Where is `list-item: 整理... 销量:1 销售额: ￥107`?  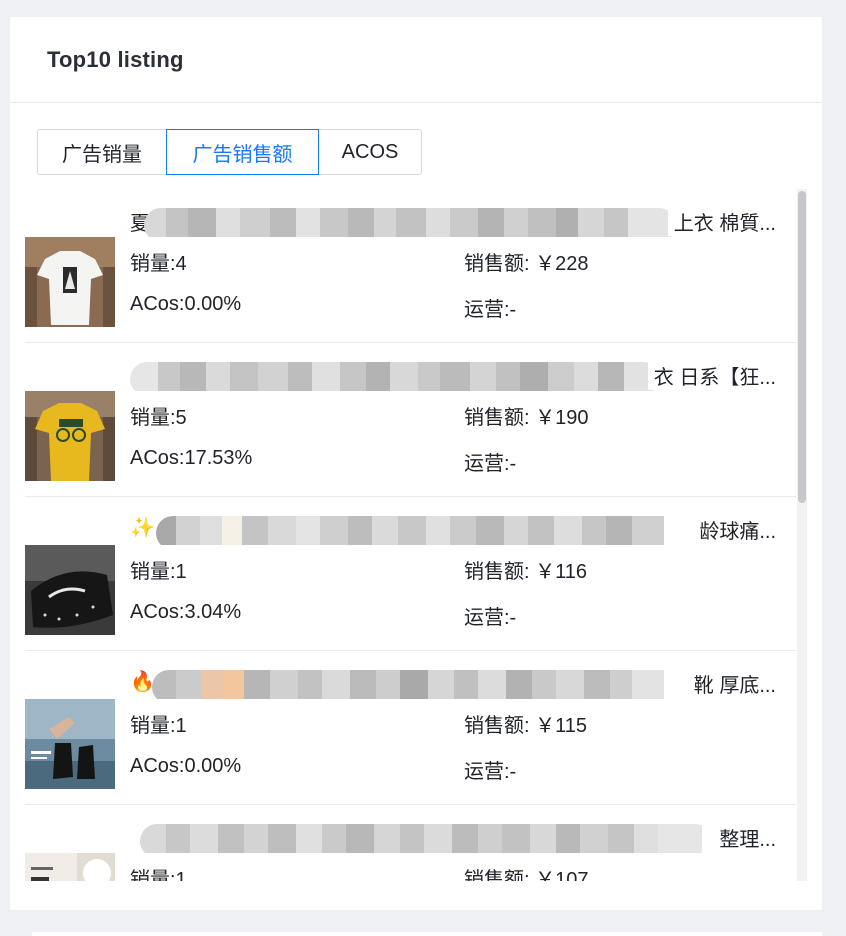 list-item: 整理... 销量:1 销售额: ￥107 is located at coordinates (410, 843).